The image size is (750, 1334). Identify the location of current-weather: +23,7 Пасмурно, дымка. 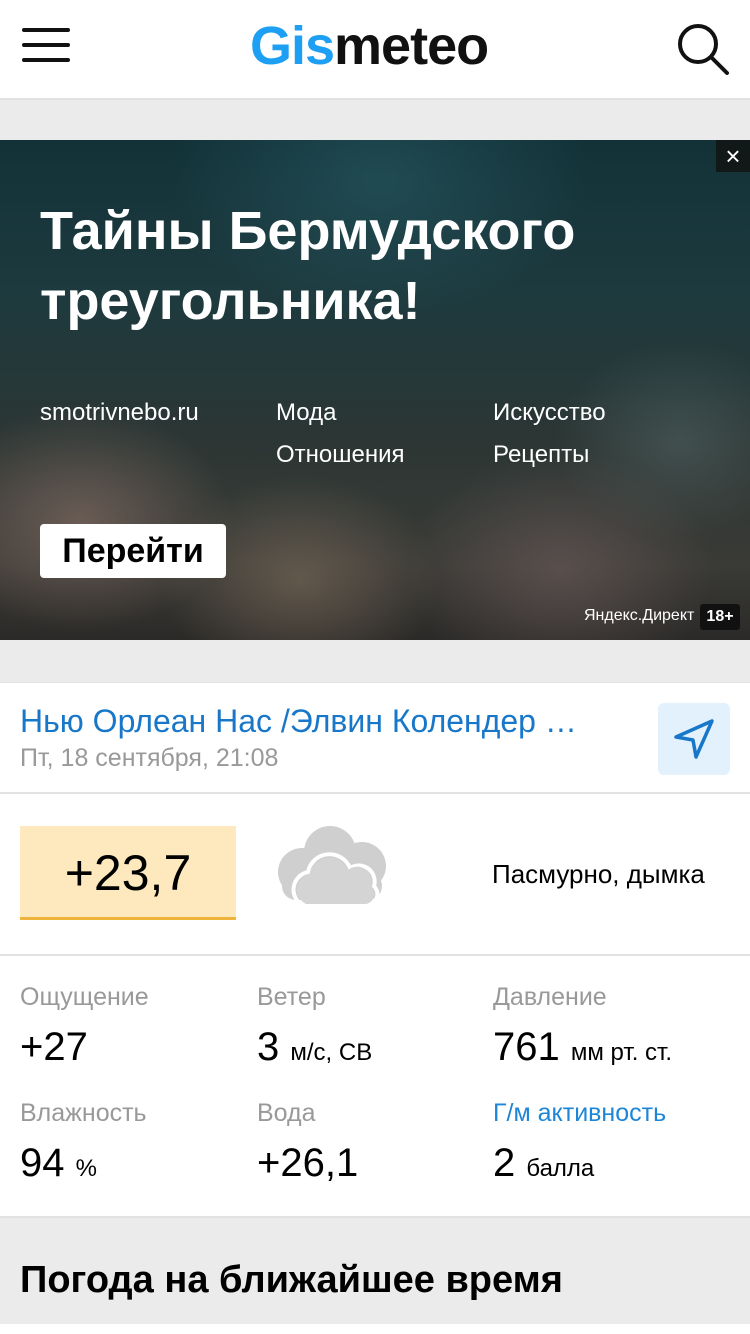
(375, 875).